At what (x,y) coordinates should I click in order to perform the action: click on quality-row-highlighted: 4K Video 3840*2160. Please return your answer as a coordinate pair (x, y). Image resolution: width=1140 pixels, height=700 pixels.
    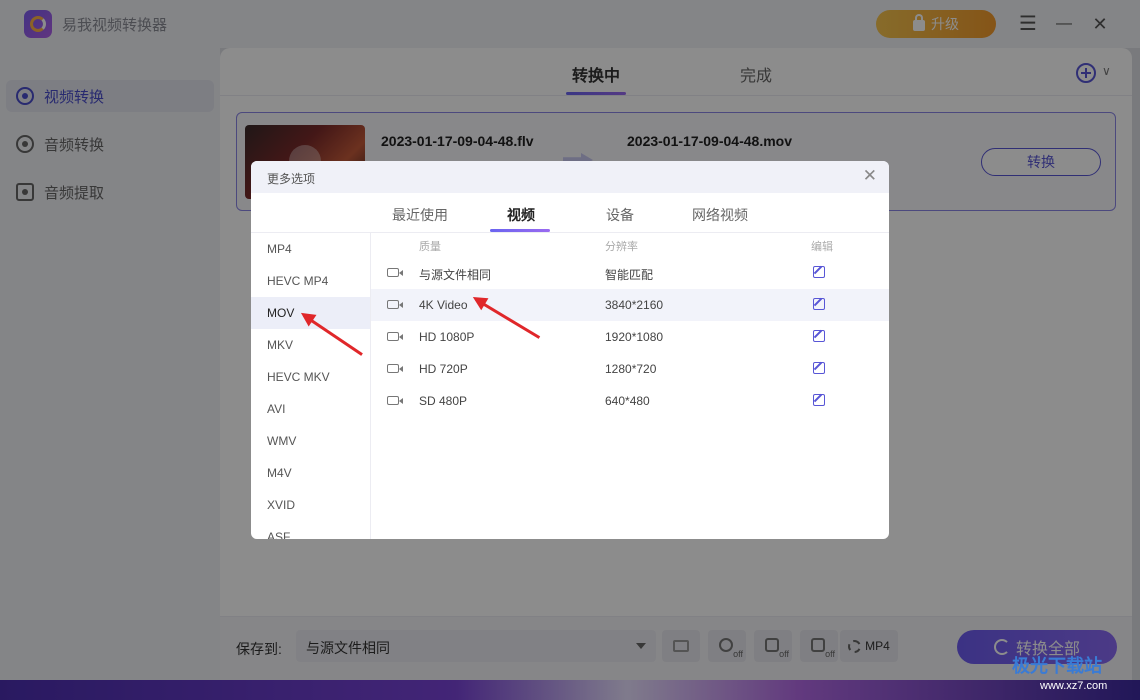
    Looking at the image, I should click on (630, 305).